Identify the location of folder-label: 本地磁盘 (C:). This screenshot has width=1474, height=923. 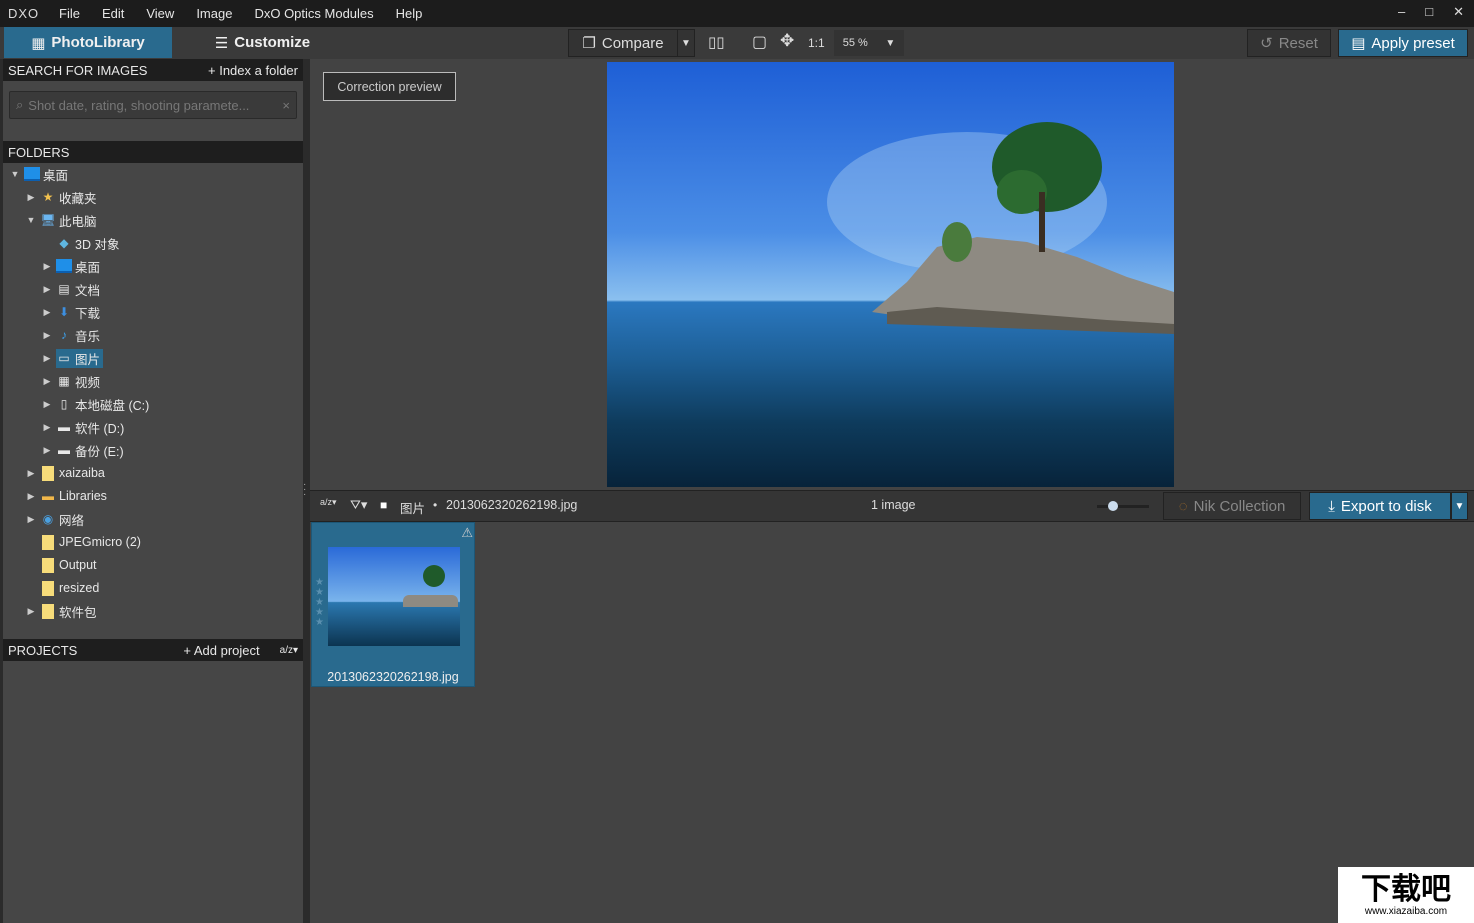
(112, 405).